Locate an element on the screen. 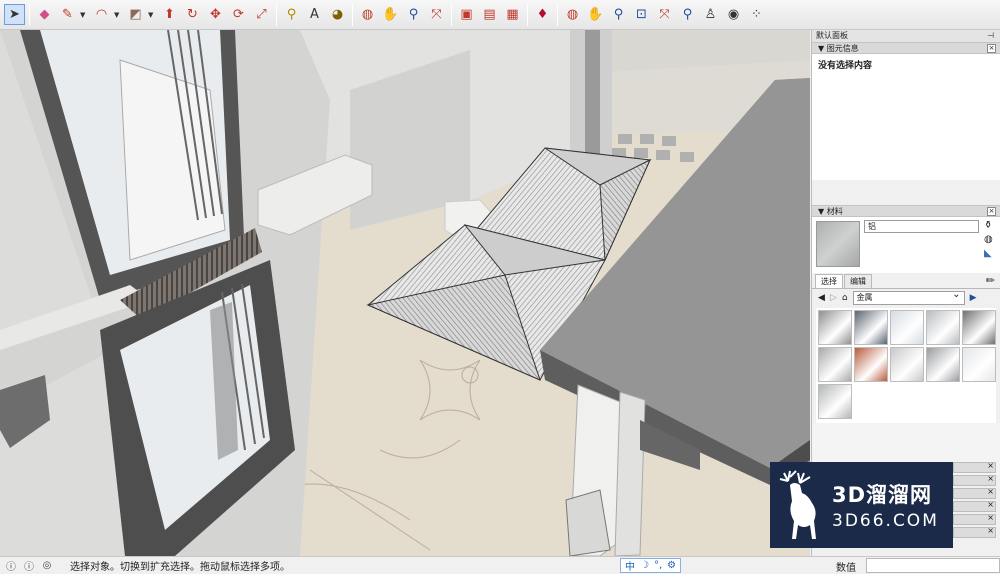 This screenshot has width=1000, height=574. line-dropdown-icon: ▼ is located at coordinates (84, 15).